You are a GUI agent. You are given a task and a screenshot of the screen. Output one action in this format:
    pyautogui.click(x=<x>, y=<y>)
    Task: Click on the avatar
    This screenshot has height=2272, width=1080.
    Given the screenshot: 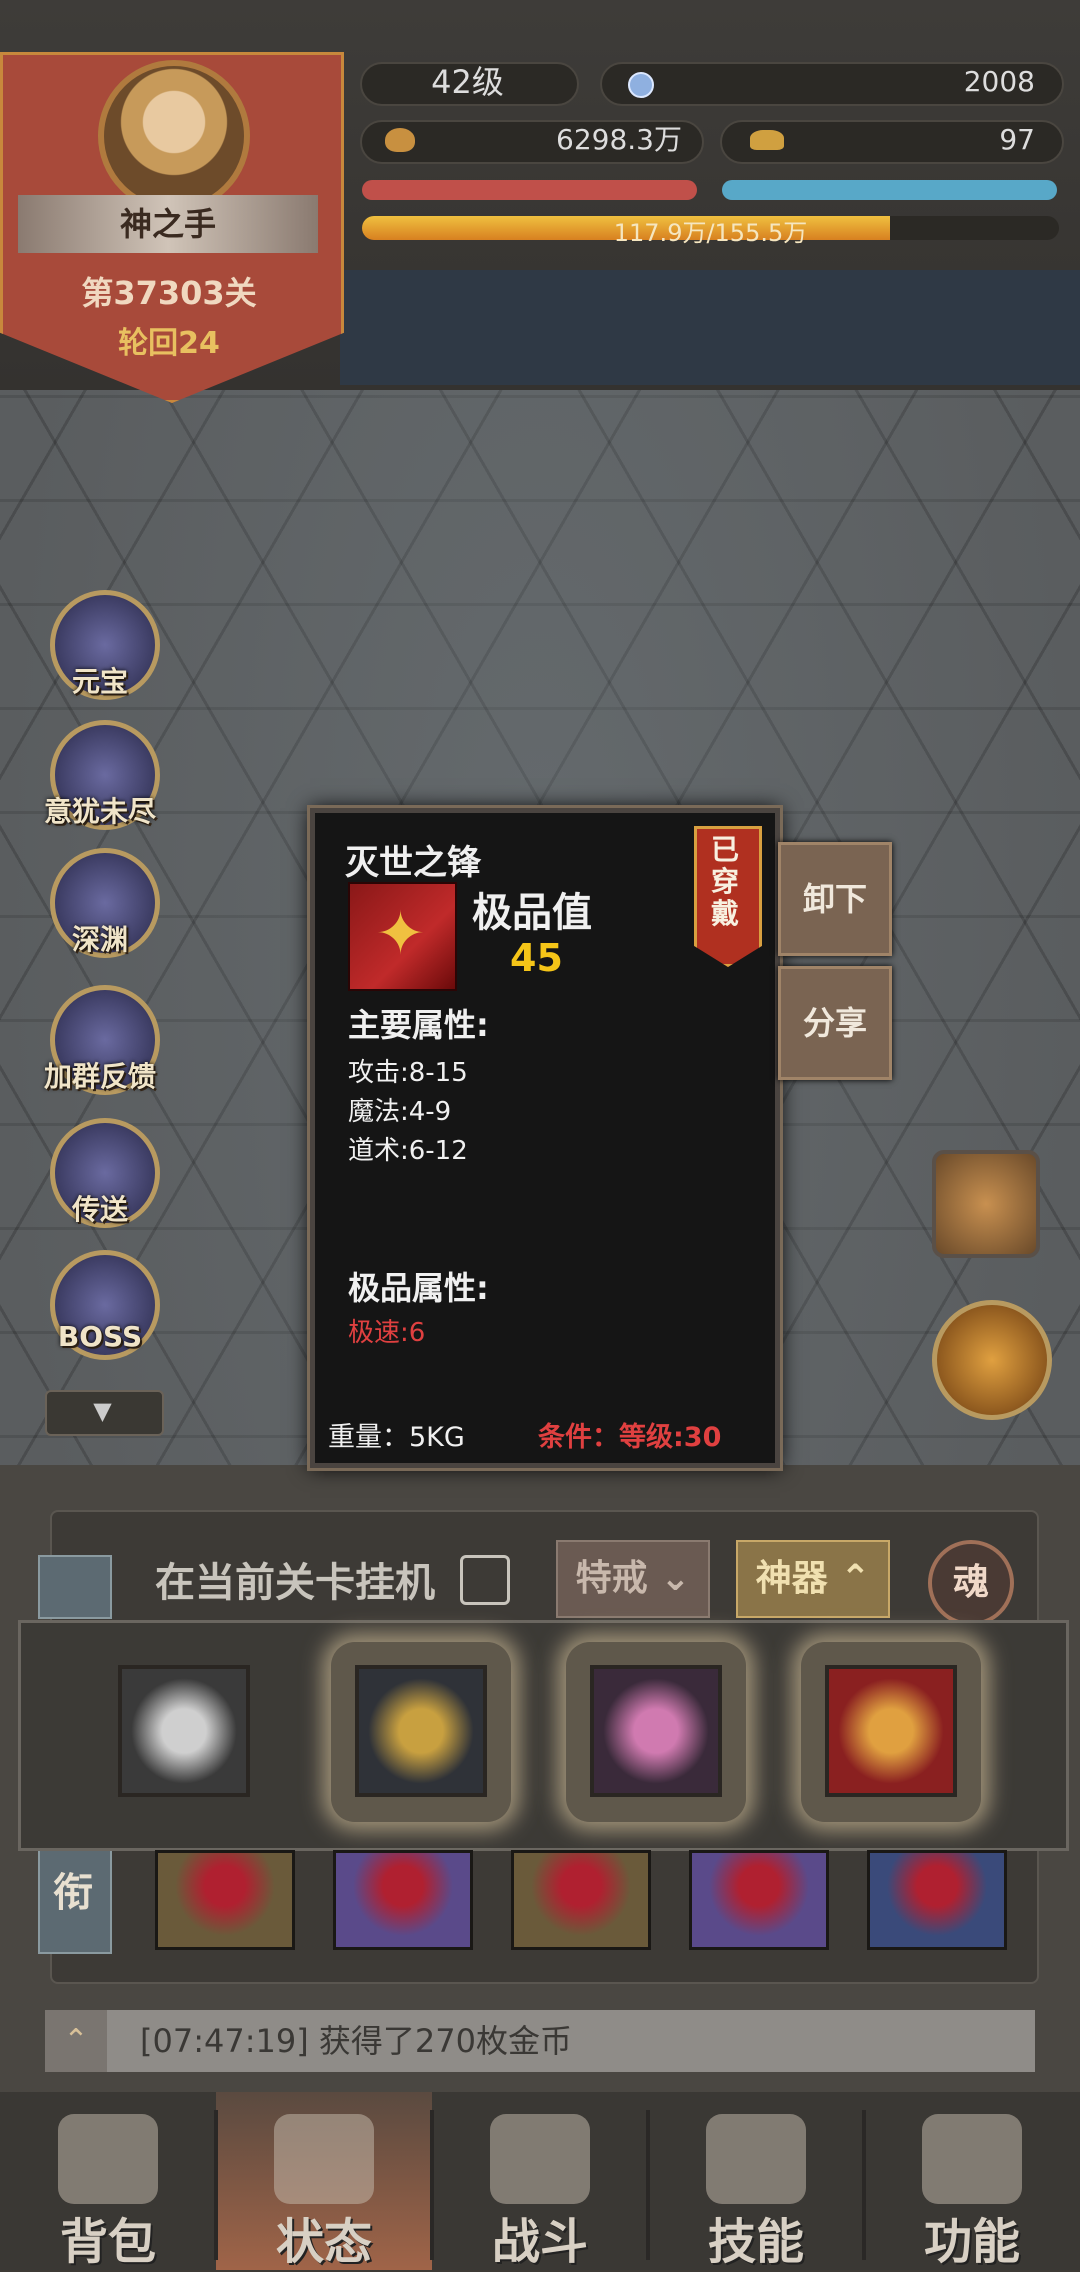 What is the action you would take?
    pyautogui.click(x=174, y=136)
    